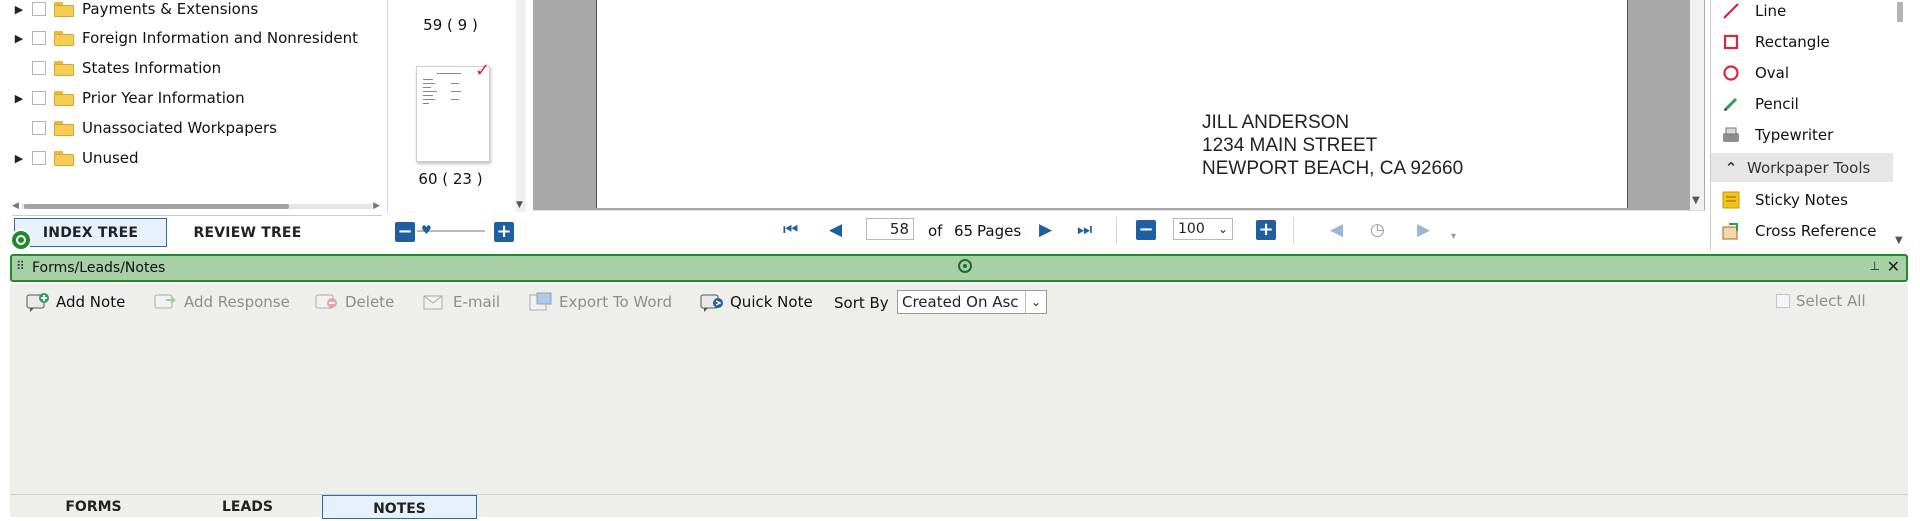 The image size is (1920, 521). I want to click on tree-horizontal-scrollbar: ◀ ▶, so click(197, 206).